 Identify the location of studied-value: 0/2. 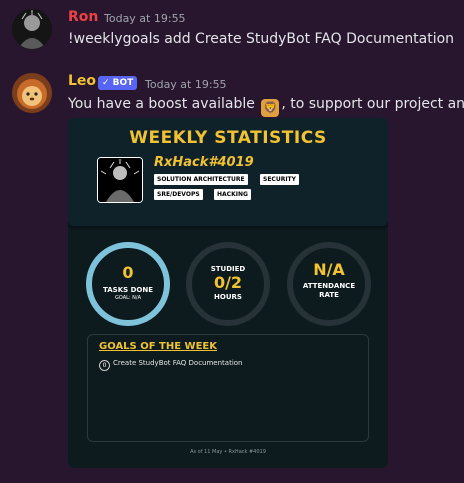
(228, 282).